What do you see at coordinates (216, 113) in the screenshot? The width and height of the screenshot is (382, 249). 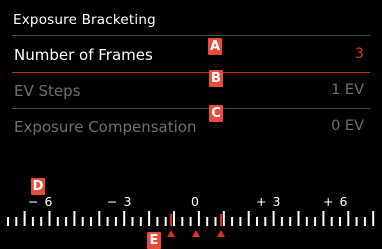 I see `callout-c: C` at bounding box center [216, 113].